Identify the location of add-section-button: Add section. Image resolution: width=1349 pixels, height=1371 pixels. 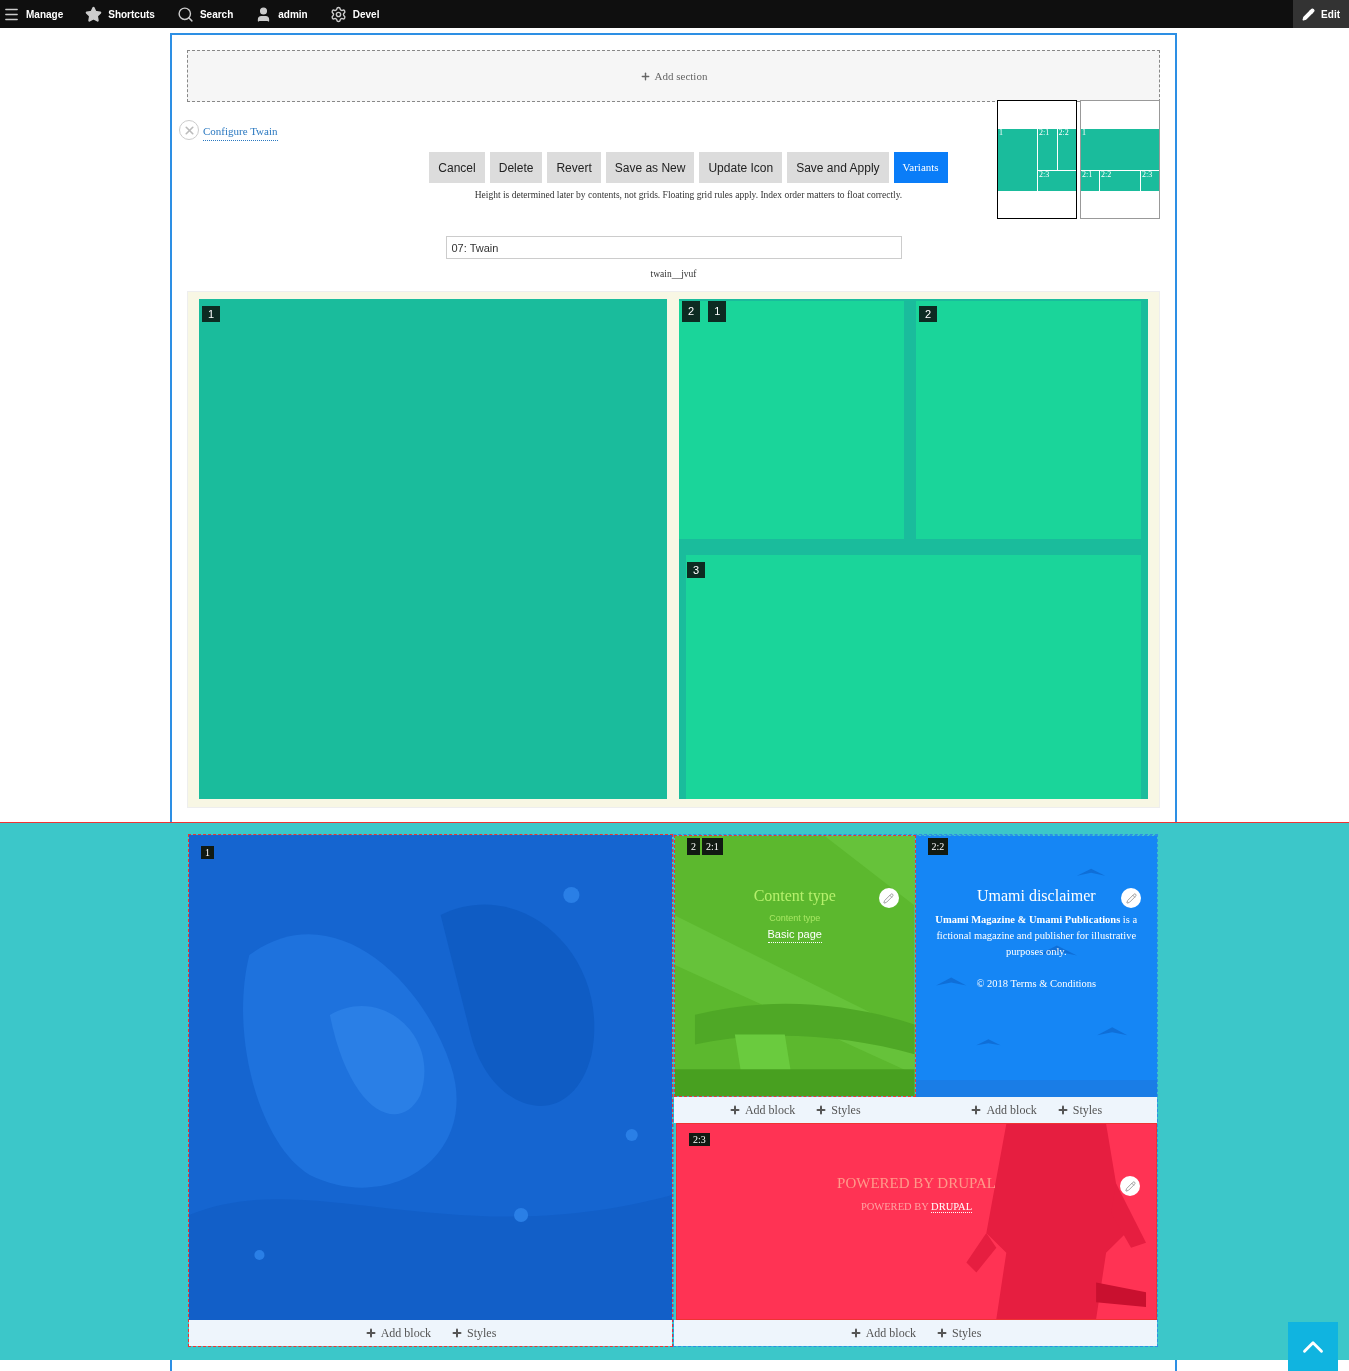
(673, 76).